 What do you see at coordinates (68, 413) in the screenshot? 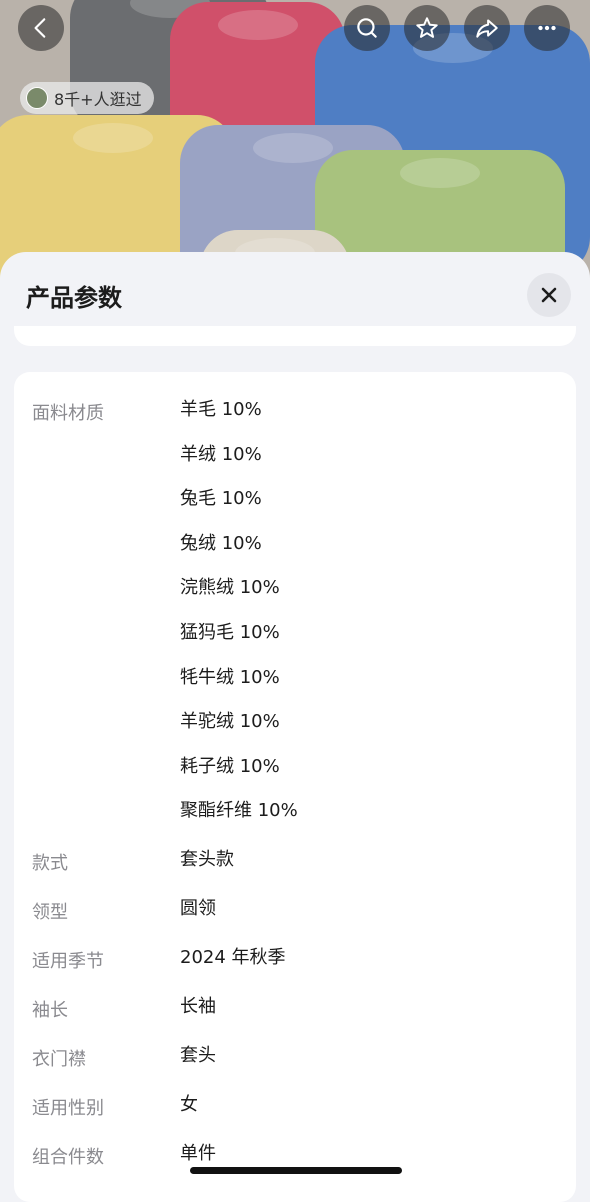
I see `param-label: 面料材质` at bounding box center [68, 413].